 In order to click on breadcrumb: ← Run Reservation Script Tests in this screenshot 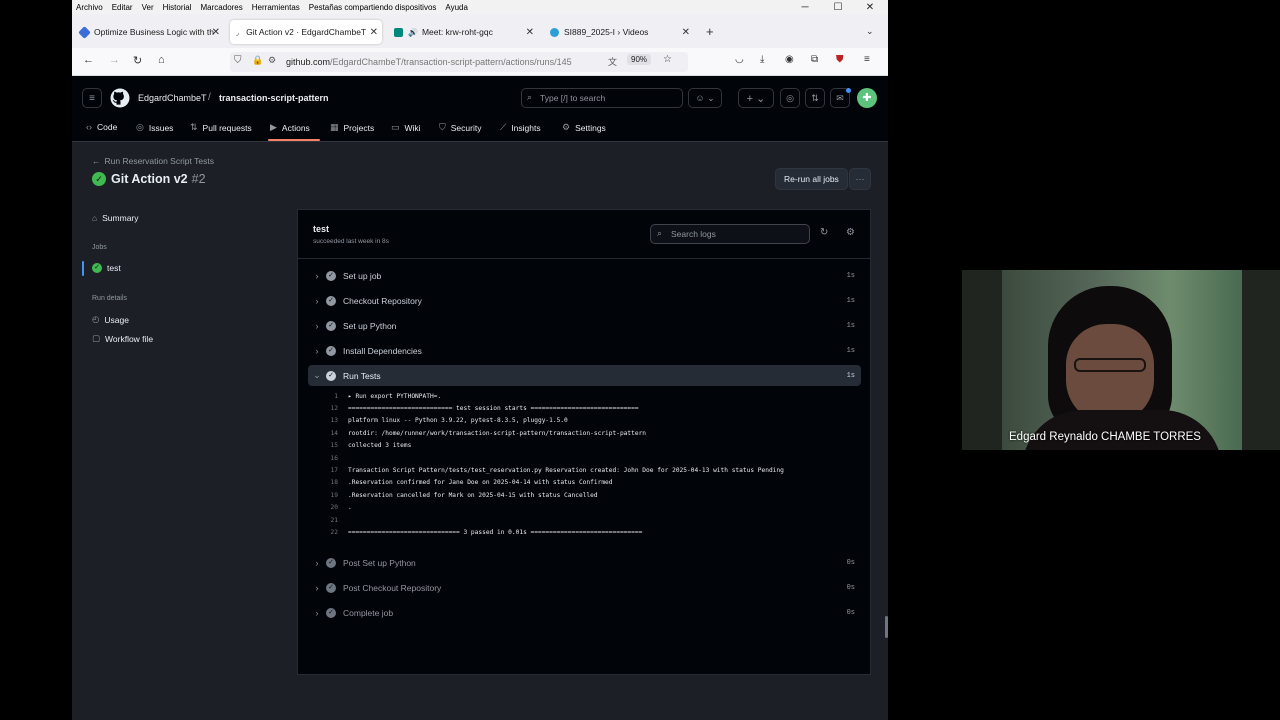, I will do `click(153, 161)`.